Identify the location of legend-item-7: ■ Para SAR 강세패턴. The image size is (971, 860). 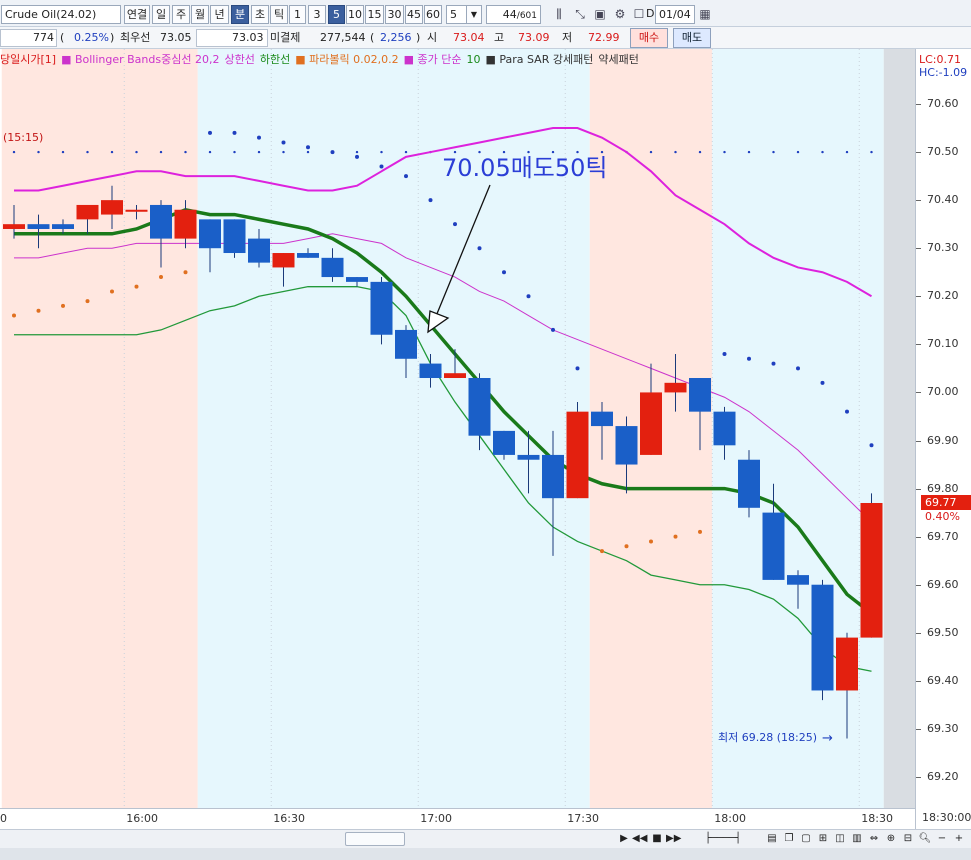
(539, 59).